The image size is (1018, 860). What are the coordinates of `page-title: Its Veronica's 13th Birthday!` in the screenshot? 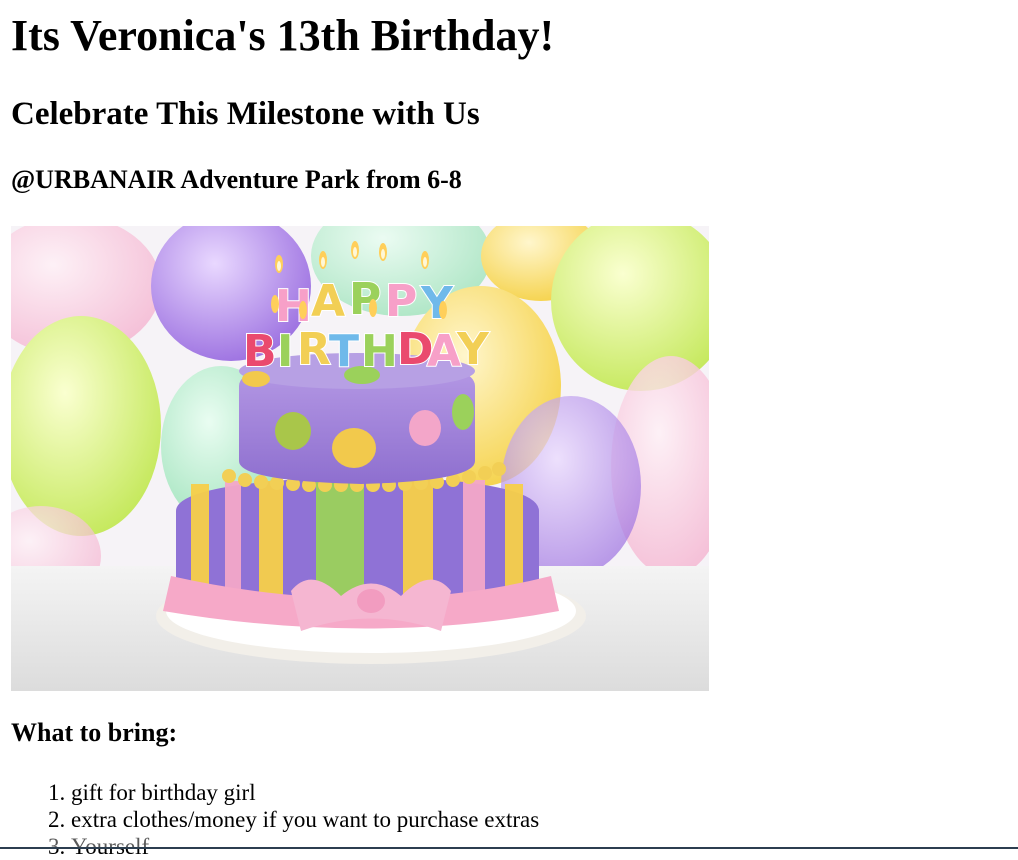 It's located at (283, 35).